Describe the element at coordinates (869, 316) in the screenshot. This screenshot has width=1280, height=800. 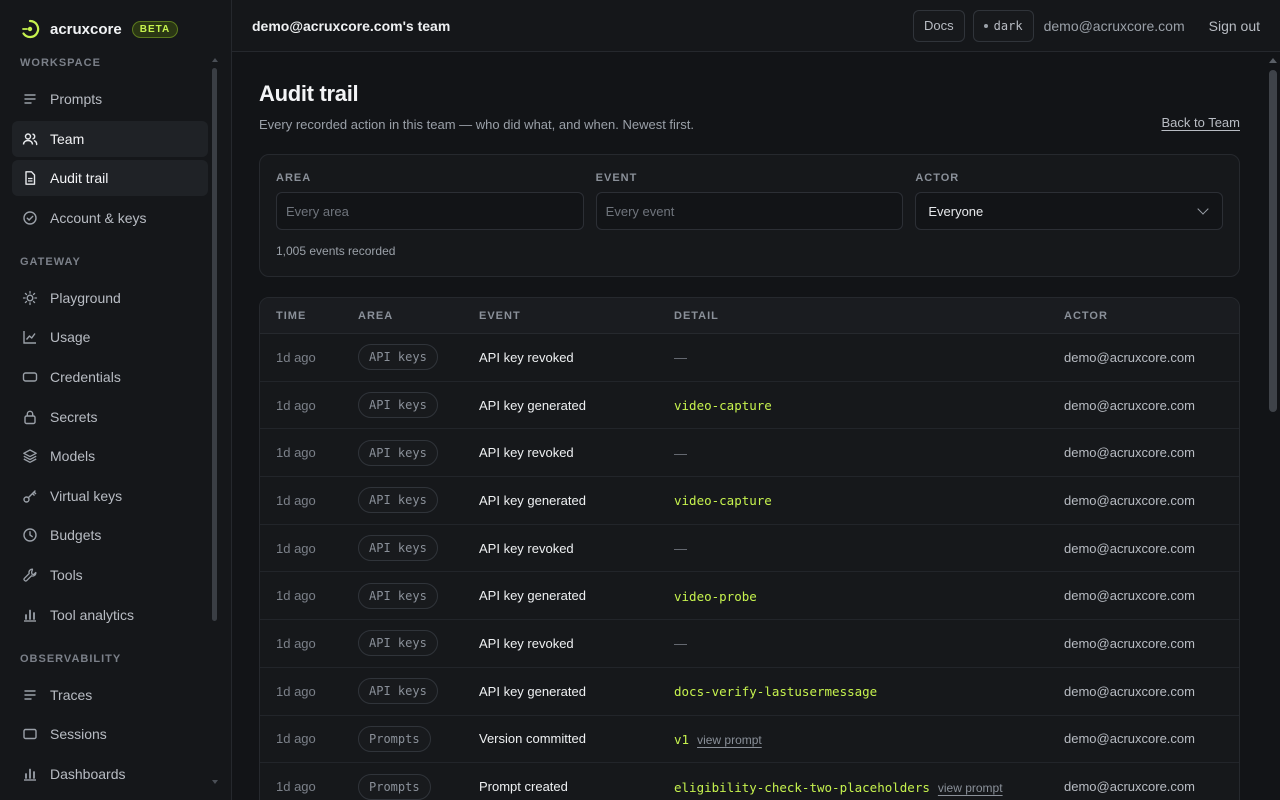
I see `column-header-detail: DETAIL` at that location.